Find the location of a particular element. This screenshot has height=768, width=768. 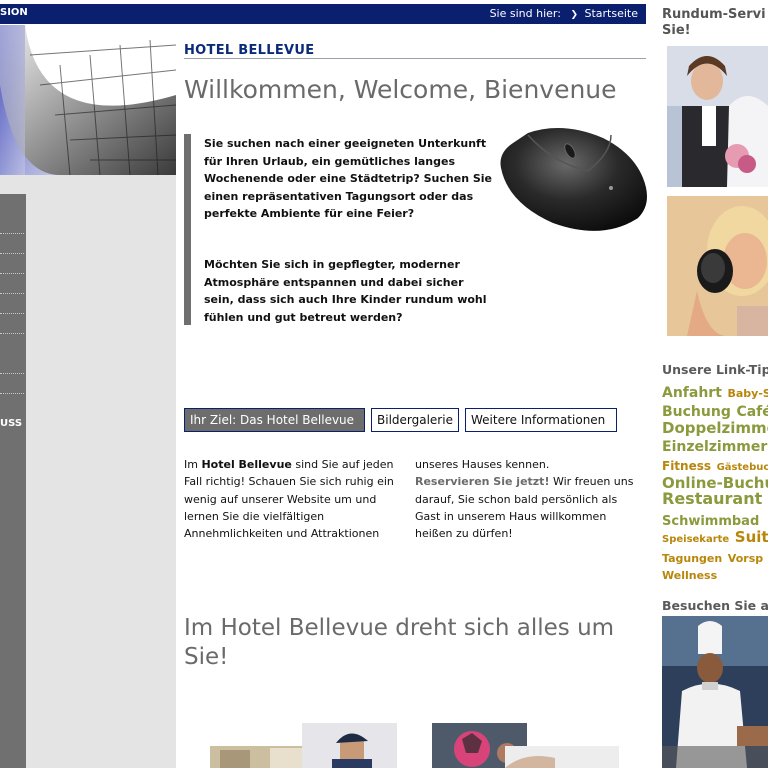

tag-cloud-row: Restaurant S is located at coordinates (715, 498).